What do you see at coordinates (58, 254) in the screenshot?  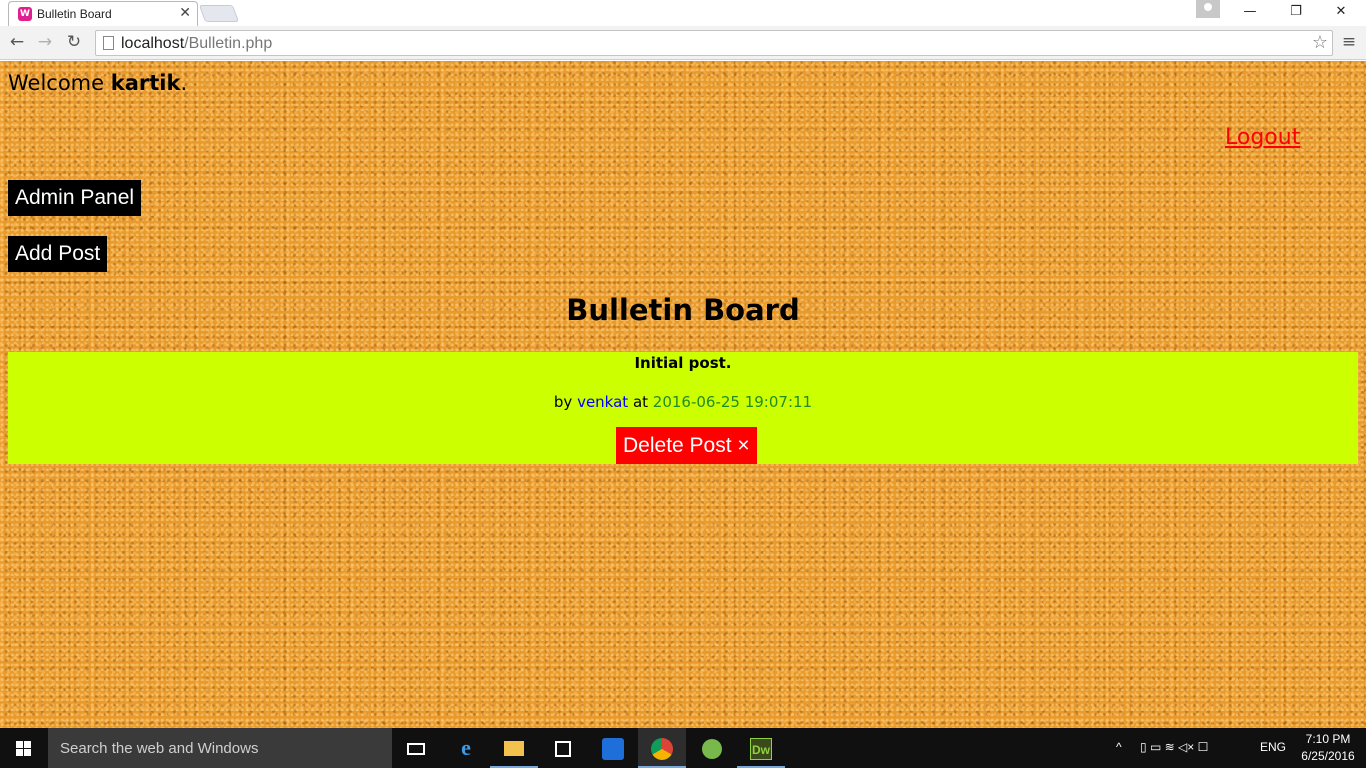 I see `add-post-button: Add Post` at bounding box center [58, 254].